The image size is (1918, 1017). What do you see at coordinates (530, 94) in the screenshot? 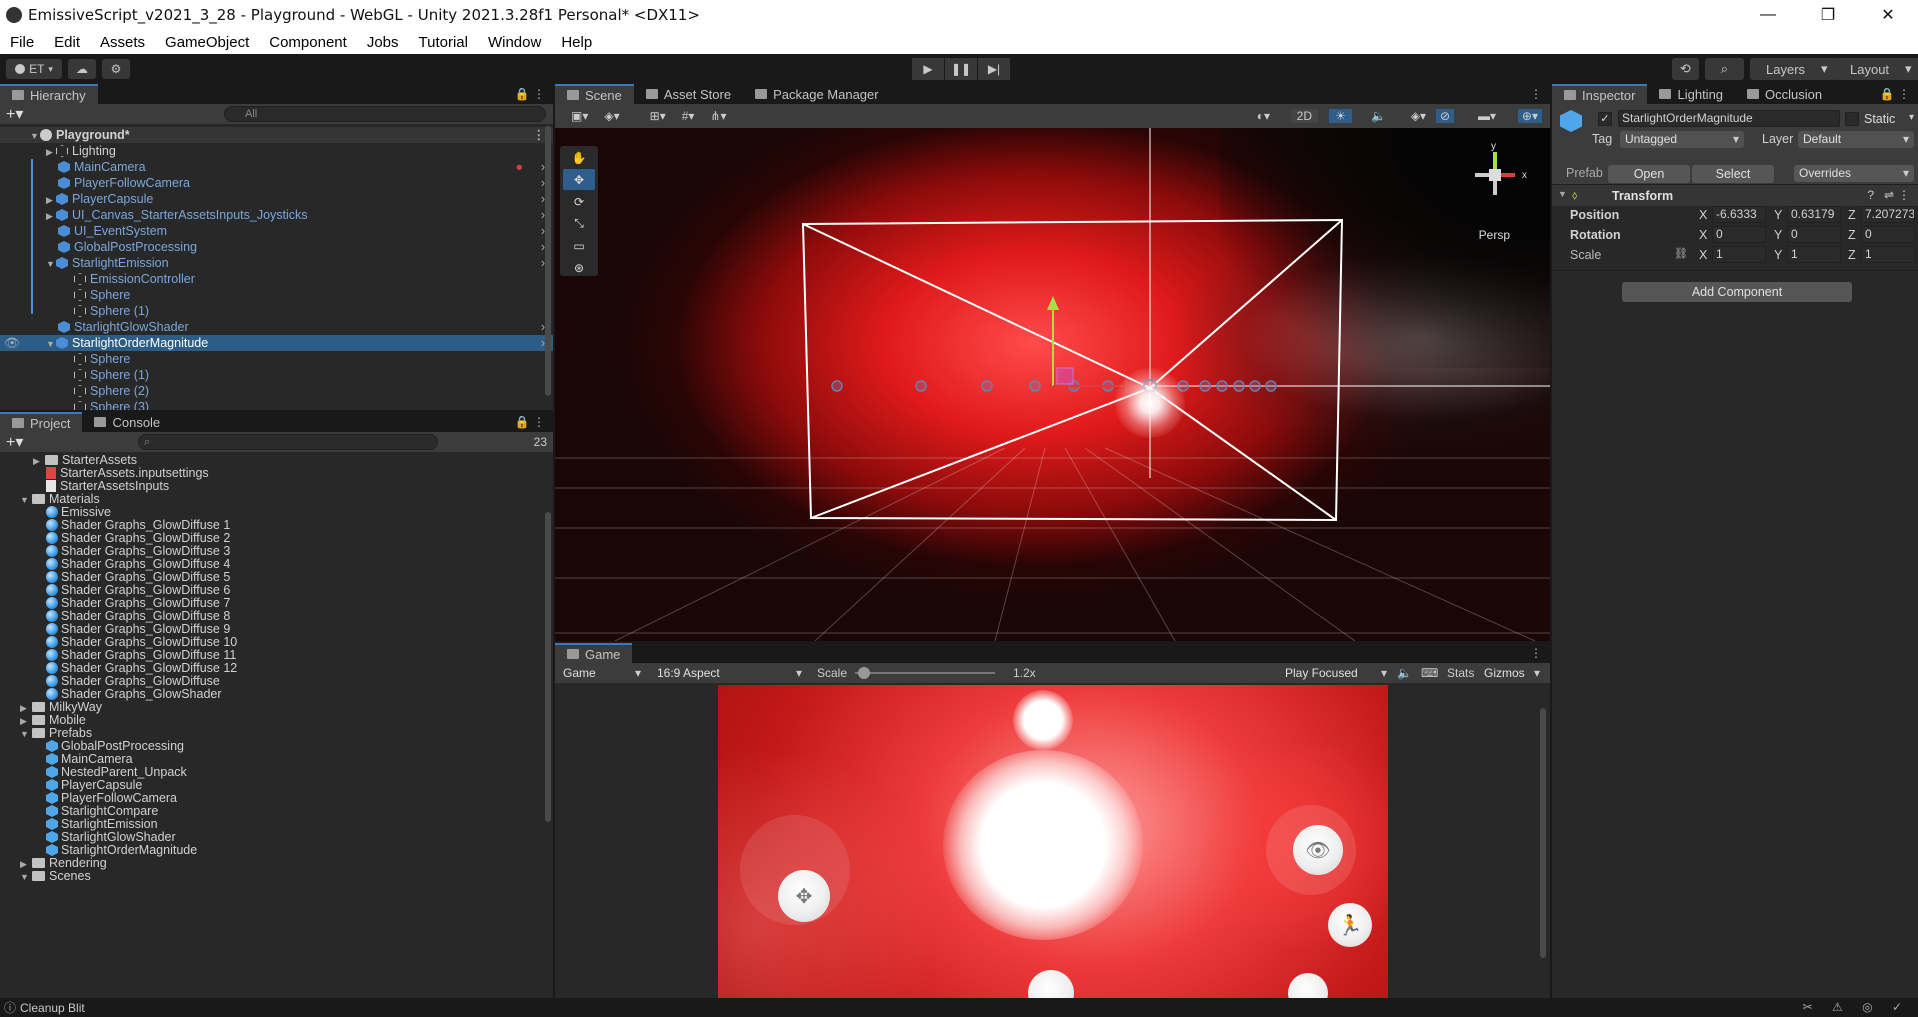
I see `hierarchy-menu-icon: 🔒 ⋮` at bounding box center [530, 94].